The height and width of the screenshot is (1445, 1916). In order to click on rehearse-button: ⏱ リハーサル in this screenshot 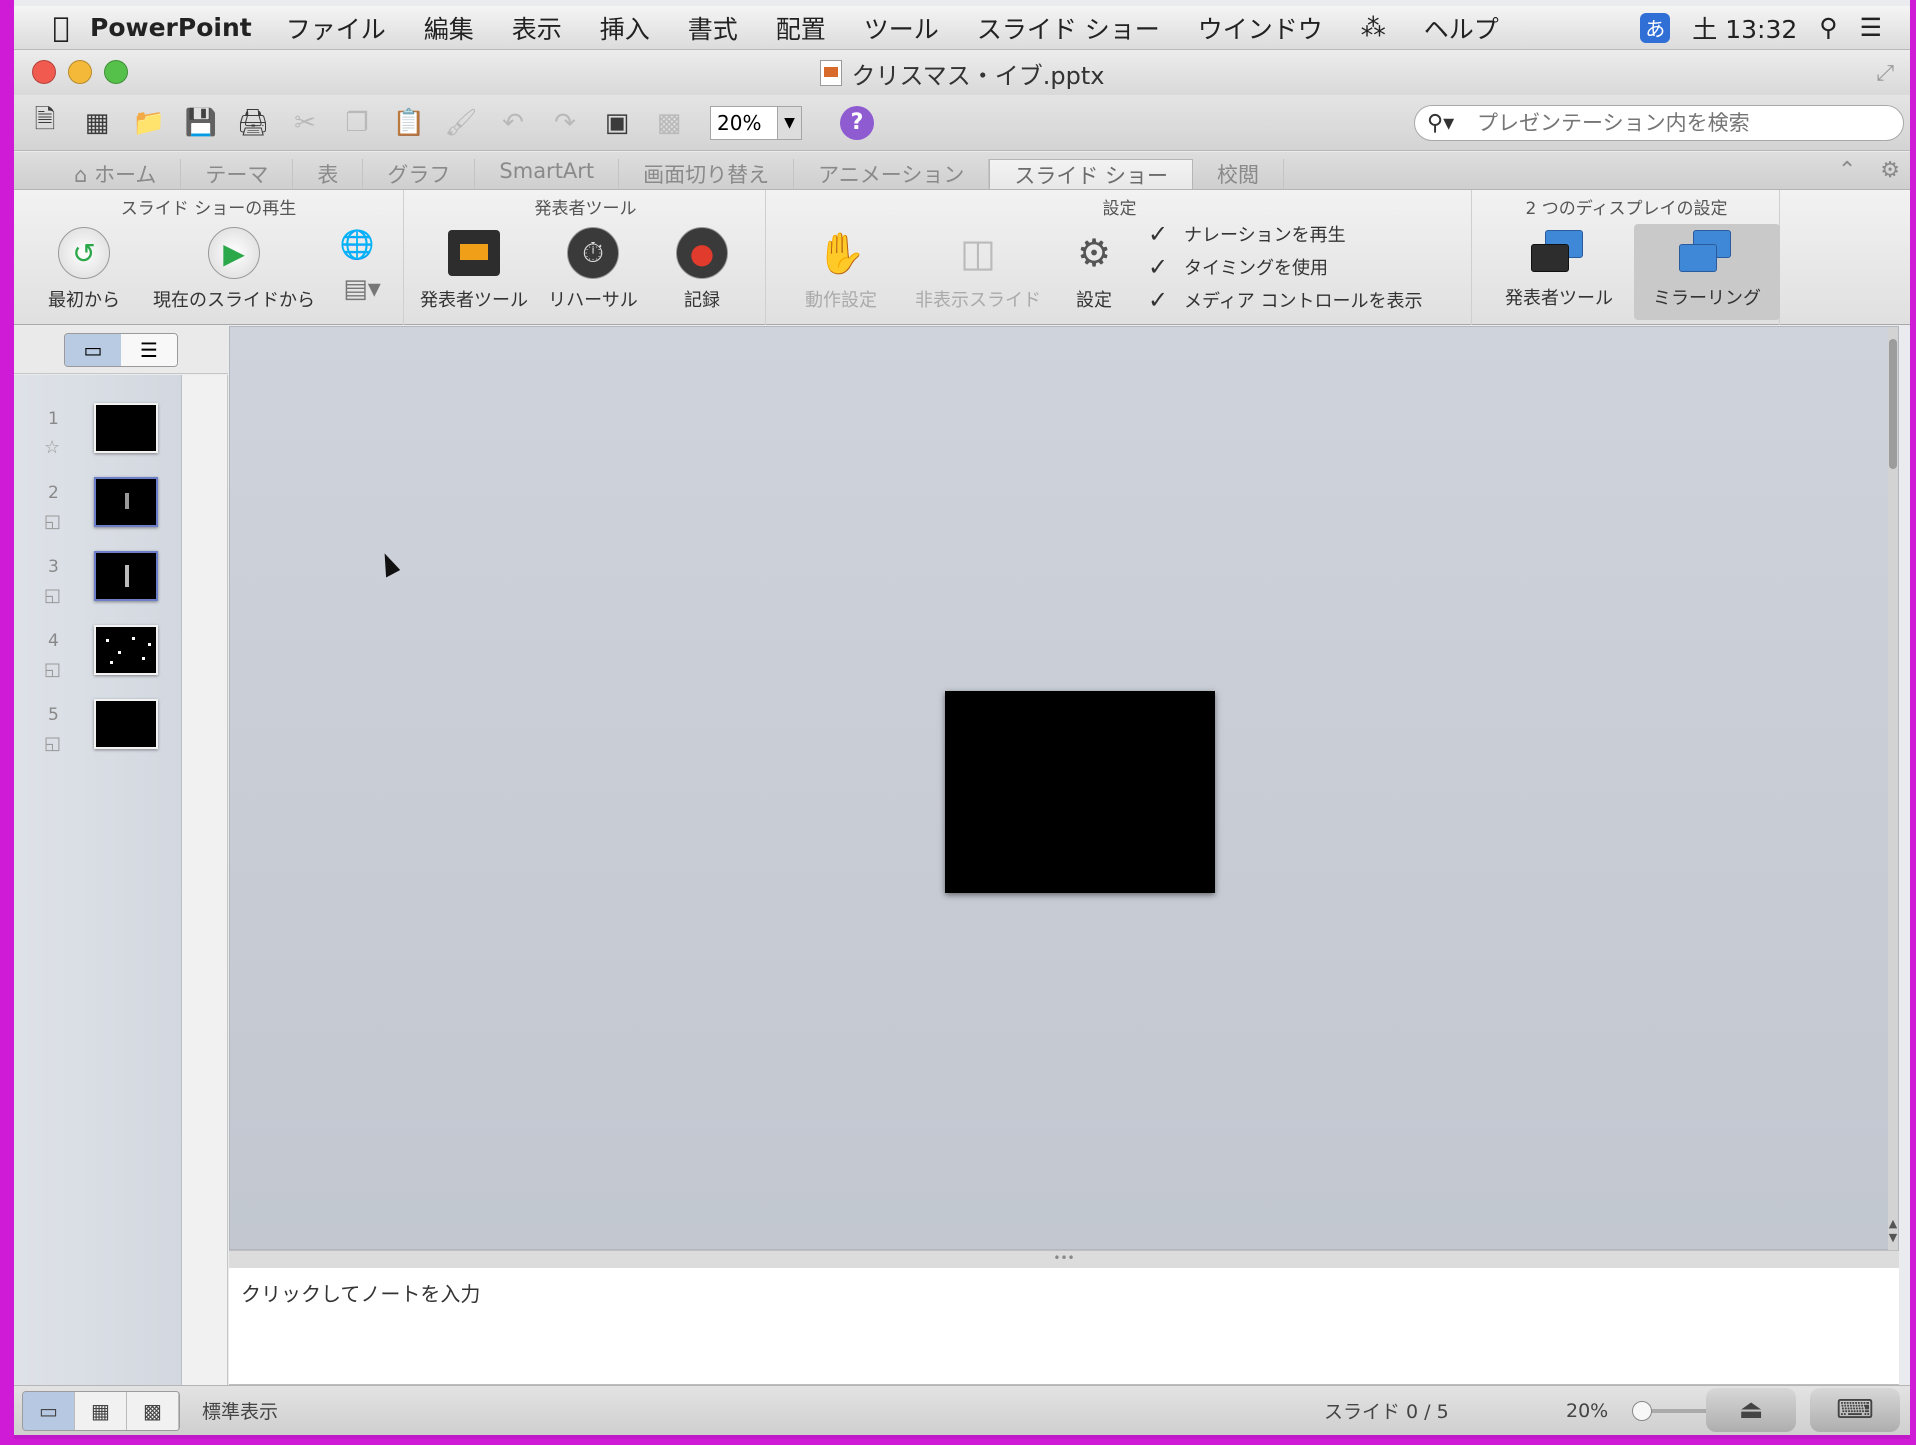, I will do `click(593, 269)`.